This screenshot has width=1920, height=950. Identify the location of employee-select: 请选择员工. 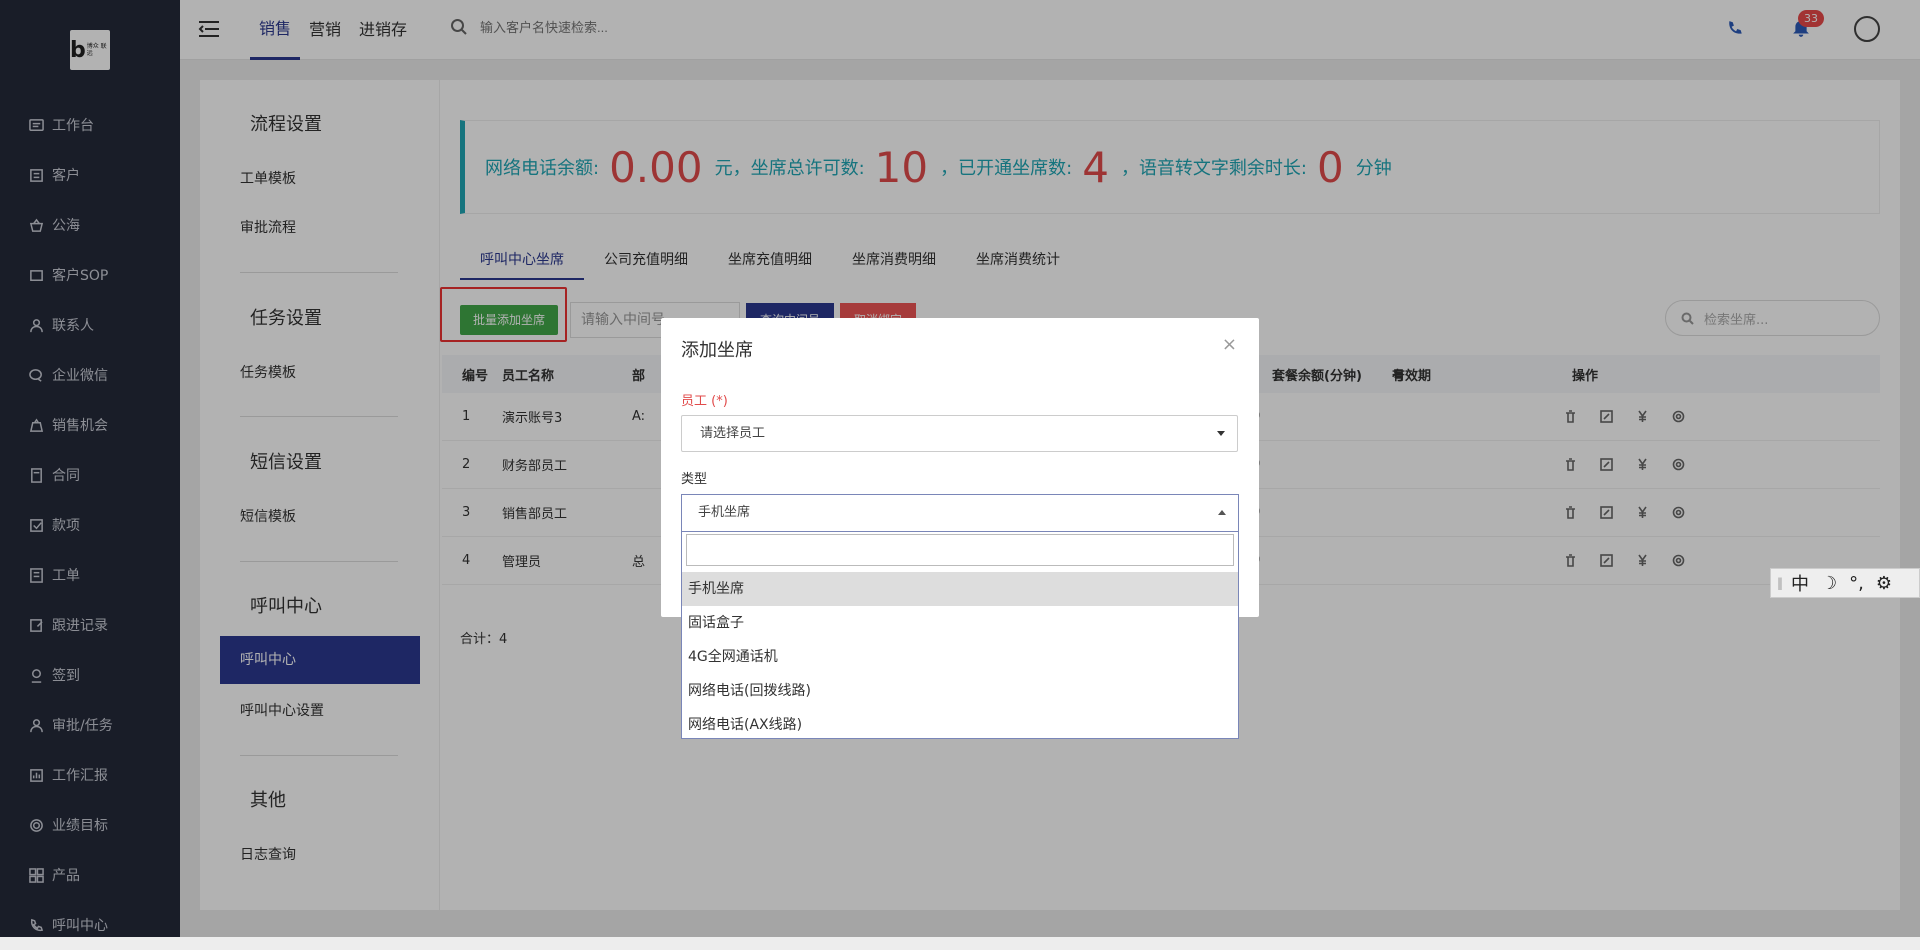
(959, 433).